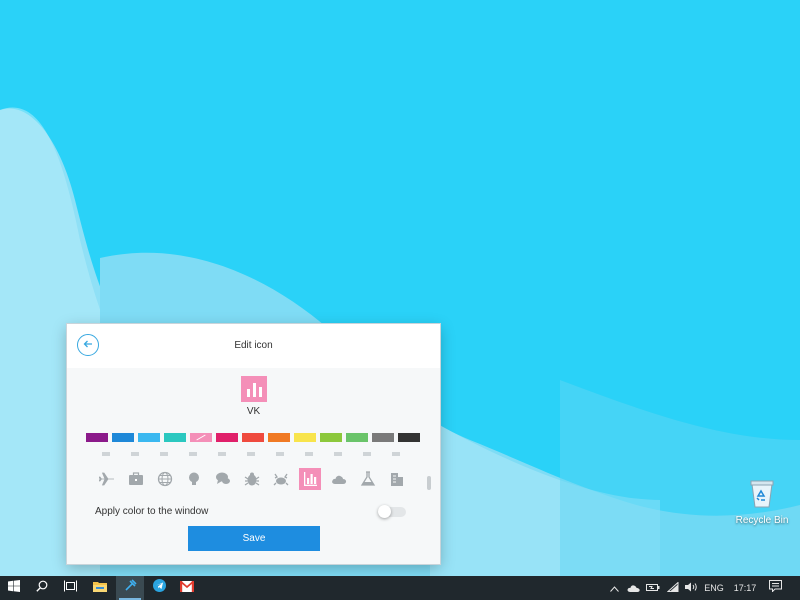  Describe the element at coordinates (97, 437) in the screenshot. I see `color-swatch-purple` at that location.